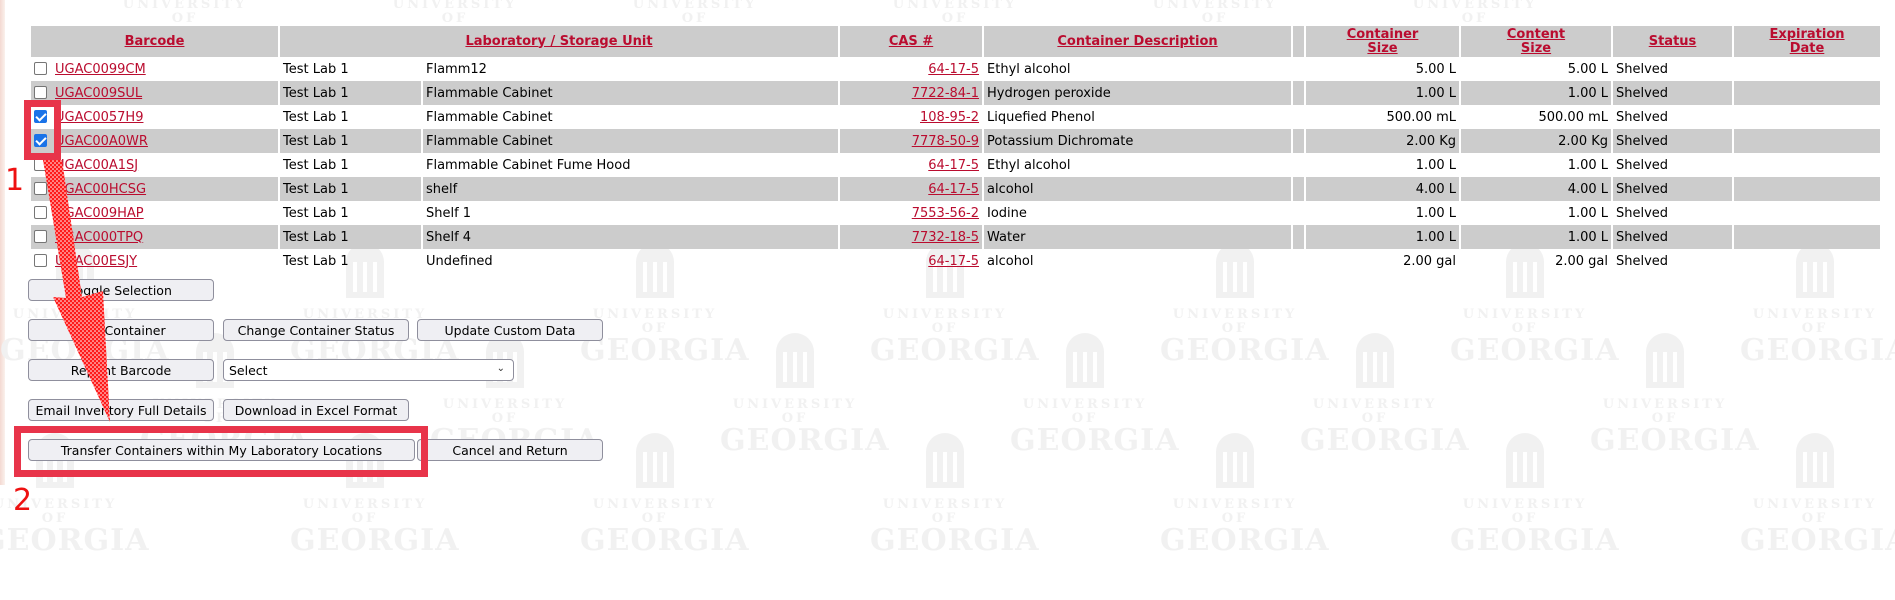 This screenshot has height=600, width=1895. I want to click on cas-cell: 7778-50-9, so click(912, 141).